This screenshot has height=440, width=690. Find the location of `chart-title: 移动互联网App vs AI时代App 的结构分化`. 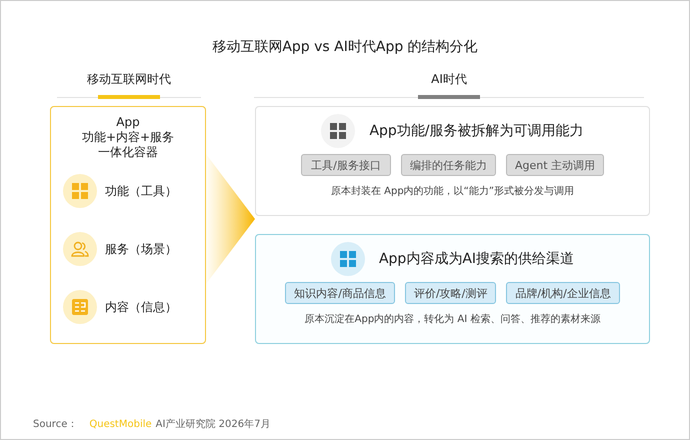

chart-title: 移动互联网App vs AI时代App 的结构分化 is located at coordinates (345, 47).